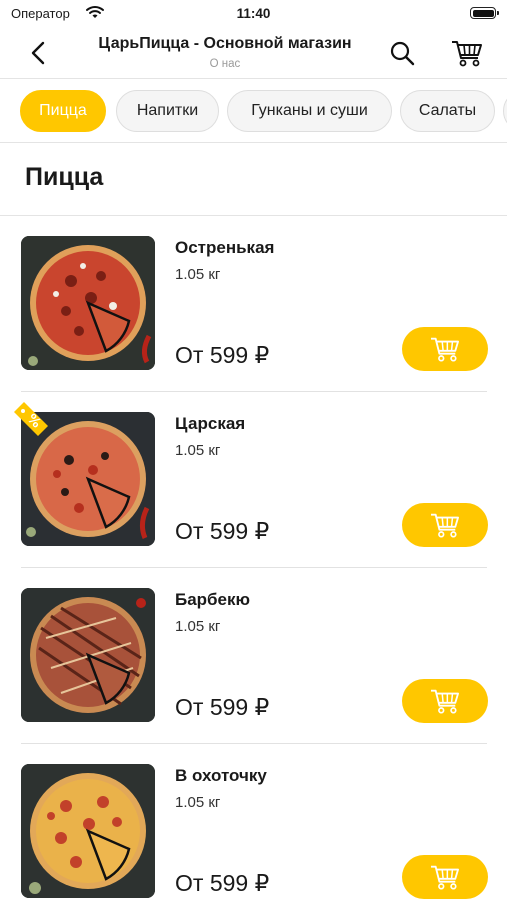 Image resolution: width=507 pixels, height=920 pixels. I want to click on store-title: ЦарьПицца - Основной магазин, so click(225, 43).